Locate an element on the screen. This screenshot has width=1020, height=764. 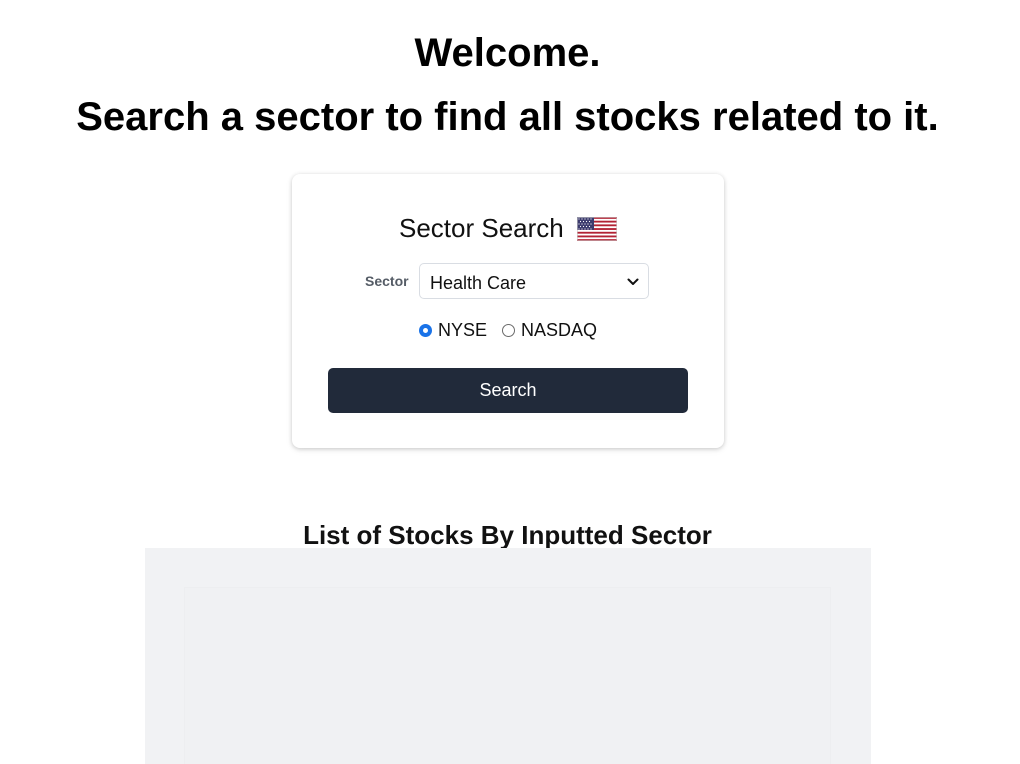
exchange-option-nasdaq: NASDAQ is located at coordinates (549, 330).